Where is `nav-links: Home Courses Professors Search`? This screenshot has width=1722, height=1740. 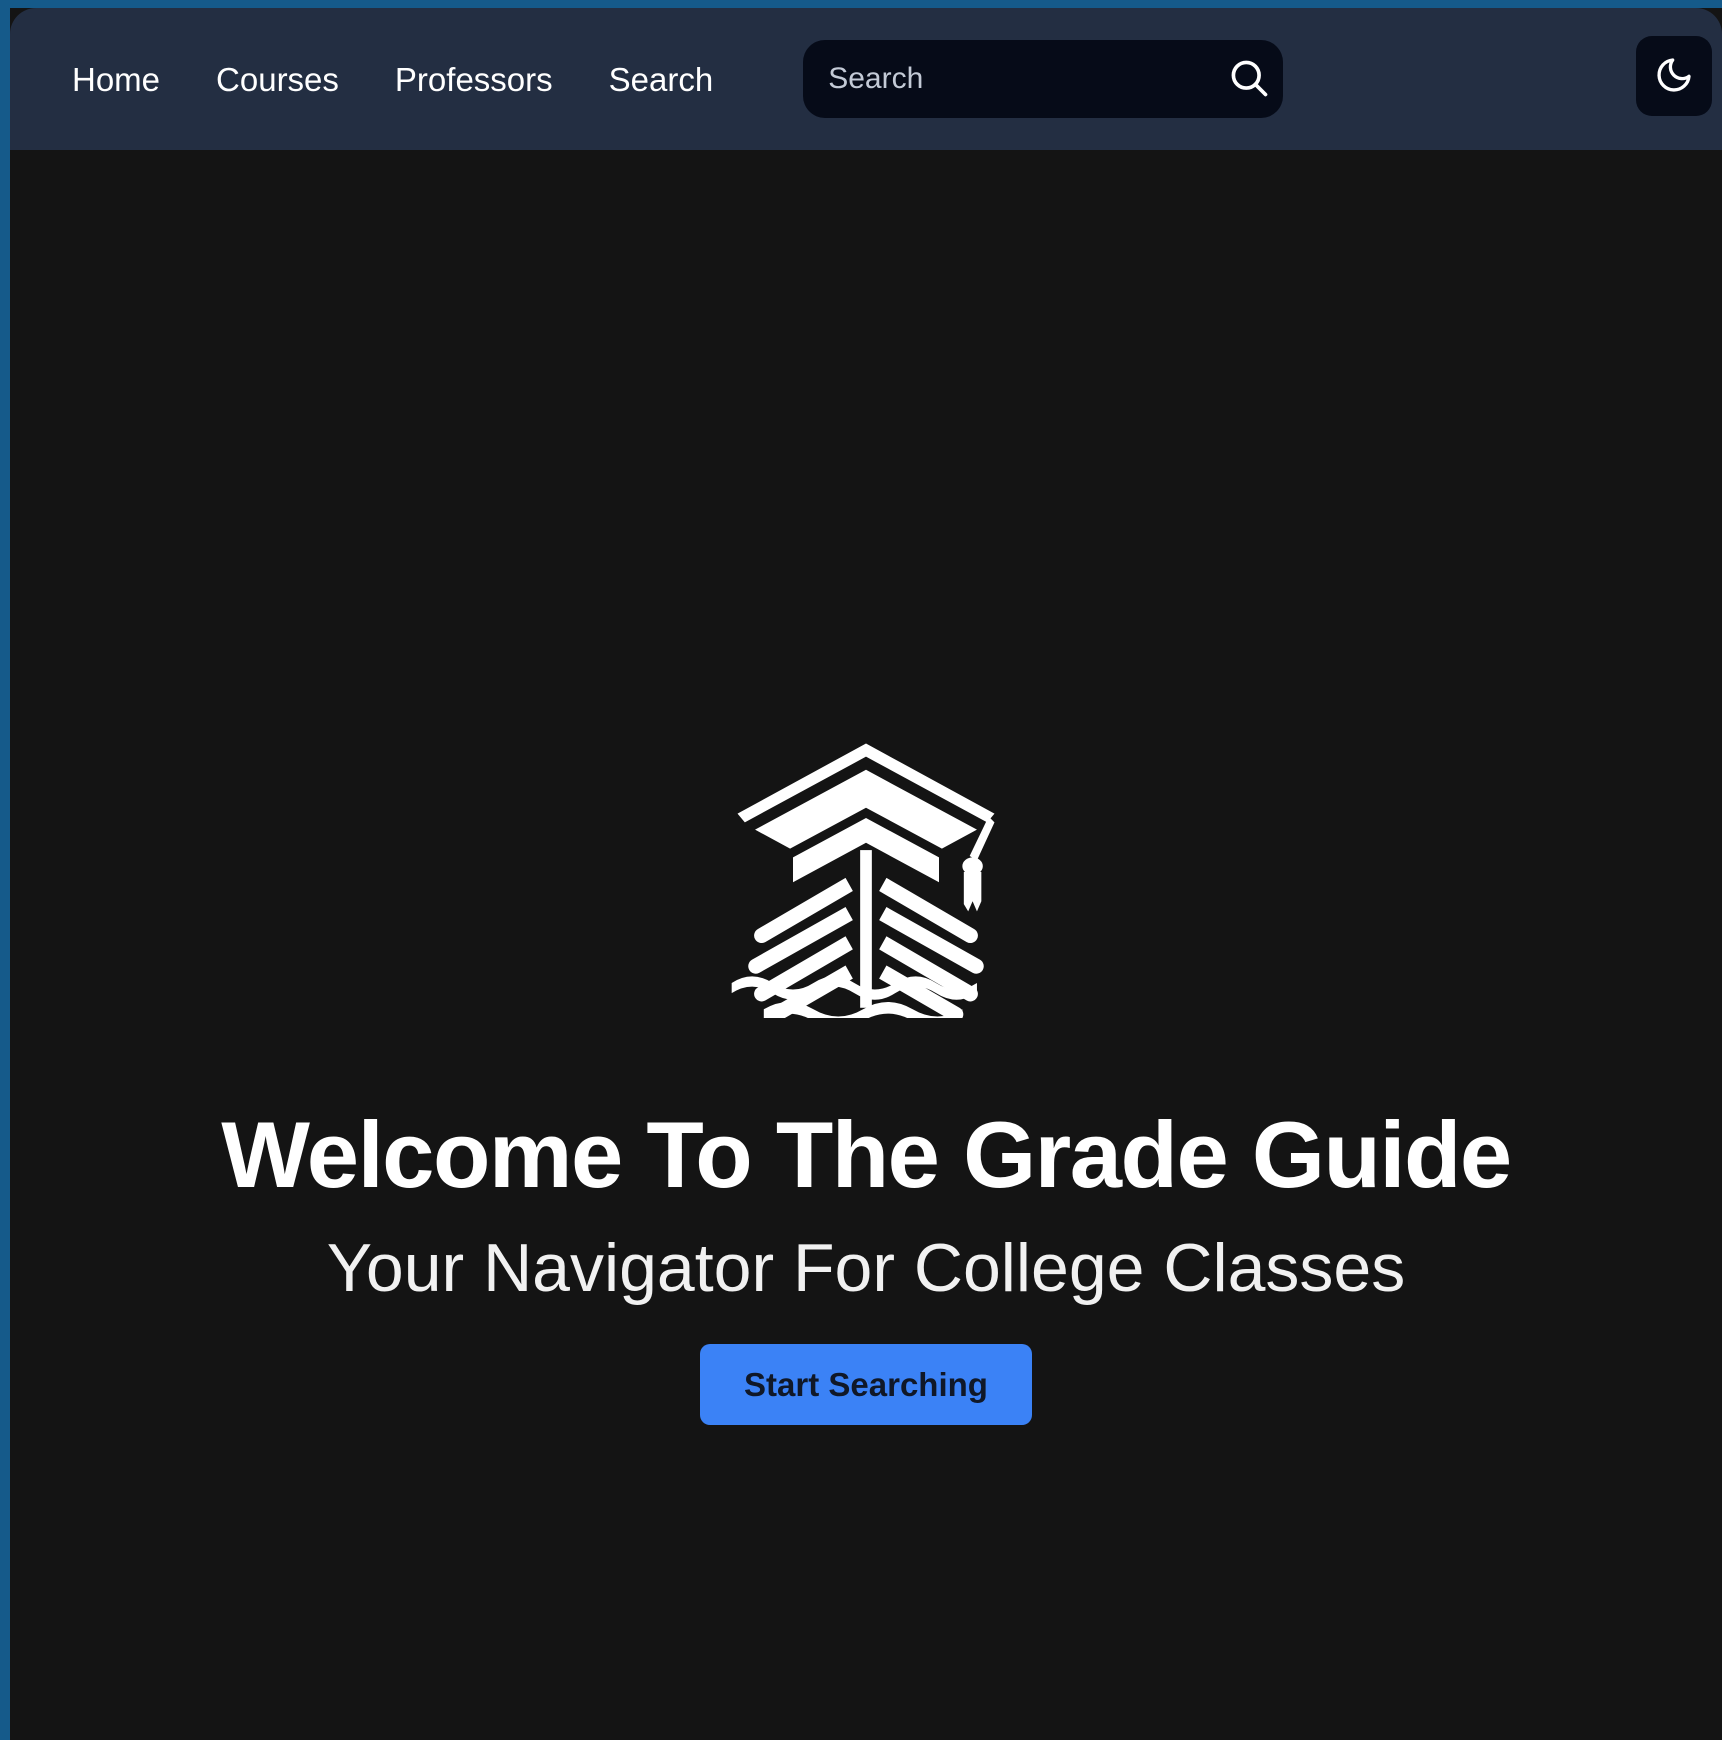 nav-links: Home Courses Professors Search is located at coordinates (392, 79).